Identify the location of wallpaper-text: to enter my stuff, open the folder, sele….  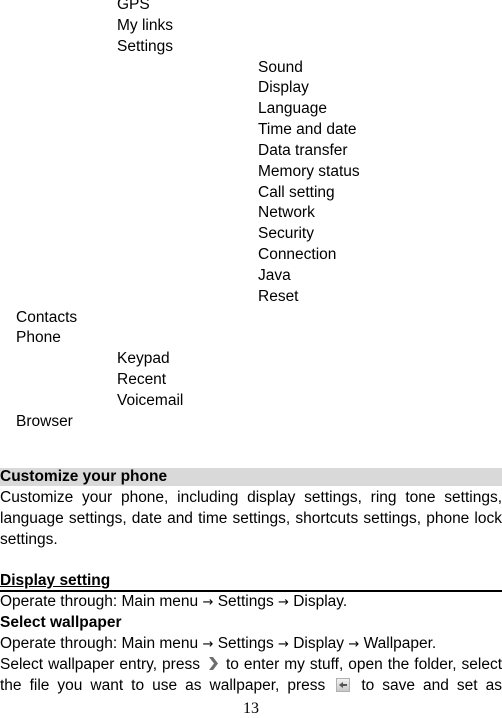
(364, 664).